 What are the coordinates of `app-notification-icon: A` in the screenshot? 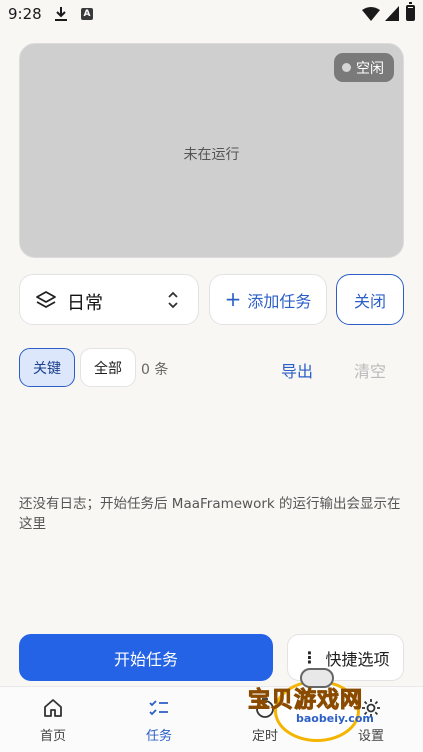 It's located at (87, 14).